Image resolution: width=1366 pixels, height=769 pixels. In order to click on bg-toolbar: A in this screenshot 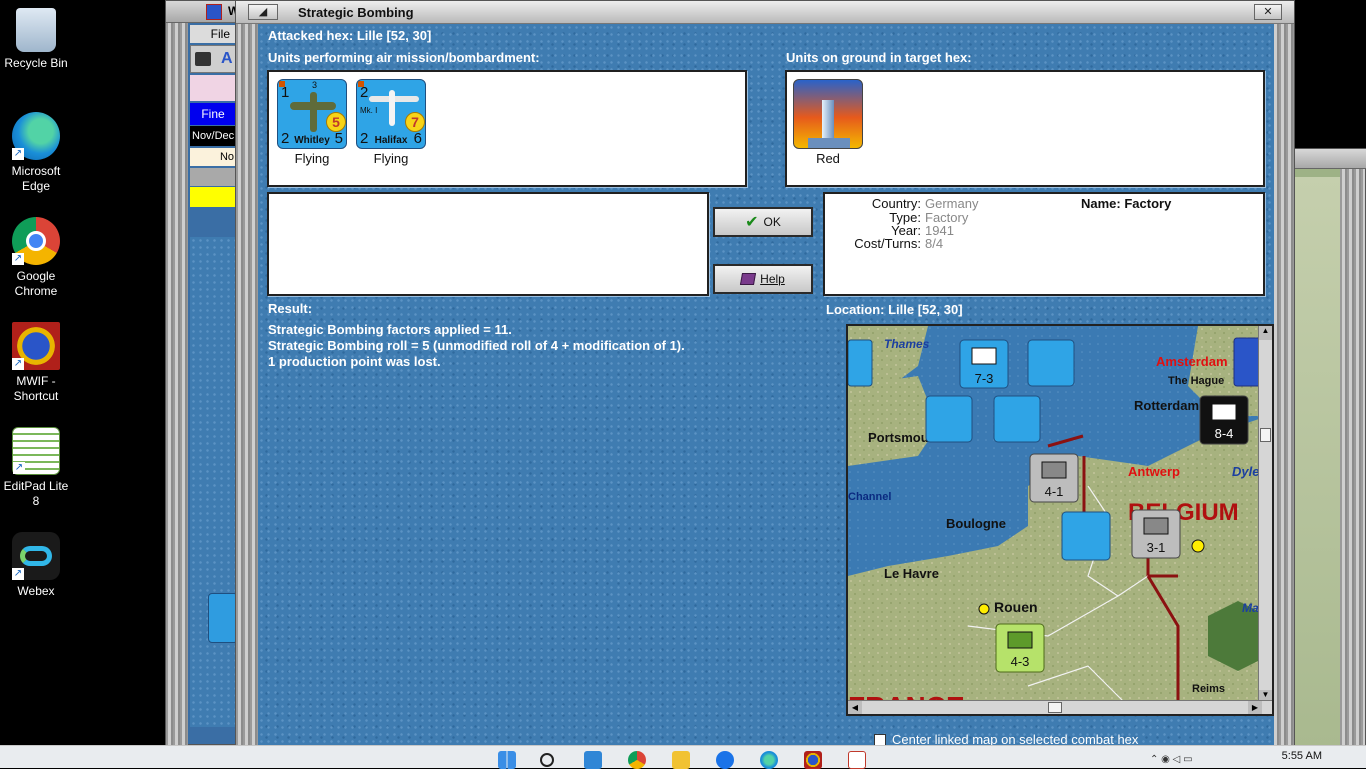, I will do `click(213, 59)`.